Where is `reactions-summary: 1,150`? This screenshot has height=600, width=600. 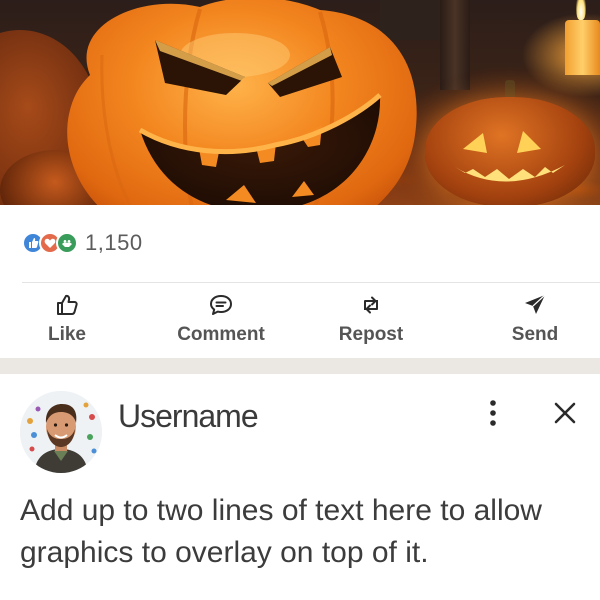 reactions-summary: 1,150 is located at coordinates (82, 243).